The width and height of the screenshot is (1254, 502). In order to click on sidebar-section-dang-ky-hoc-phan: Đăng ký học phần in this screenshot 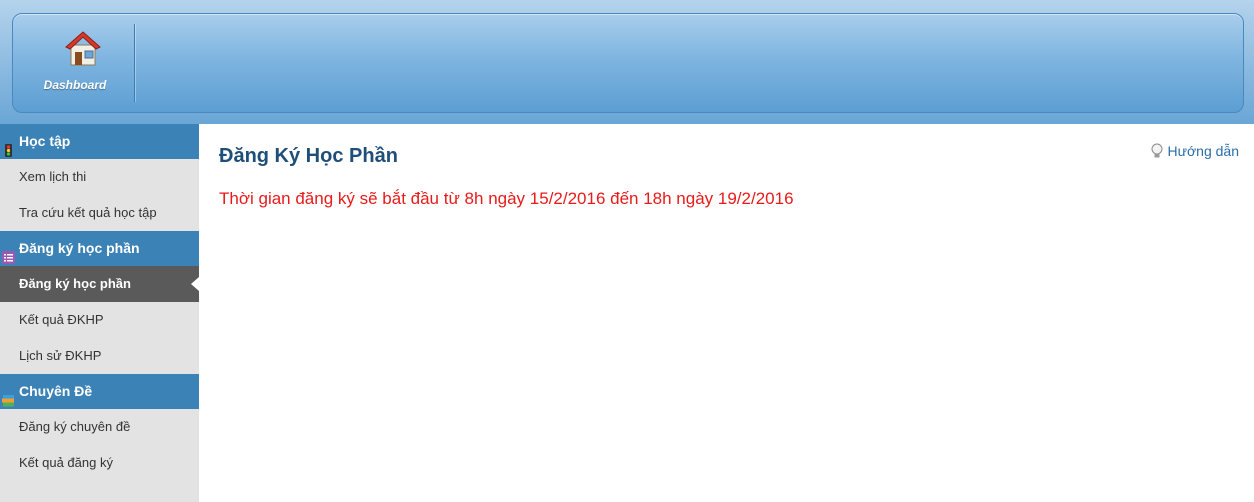, I will do `click(99, 248)`.